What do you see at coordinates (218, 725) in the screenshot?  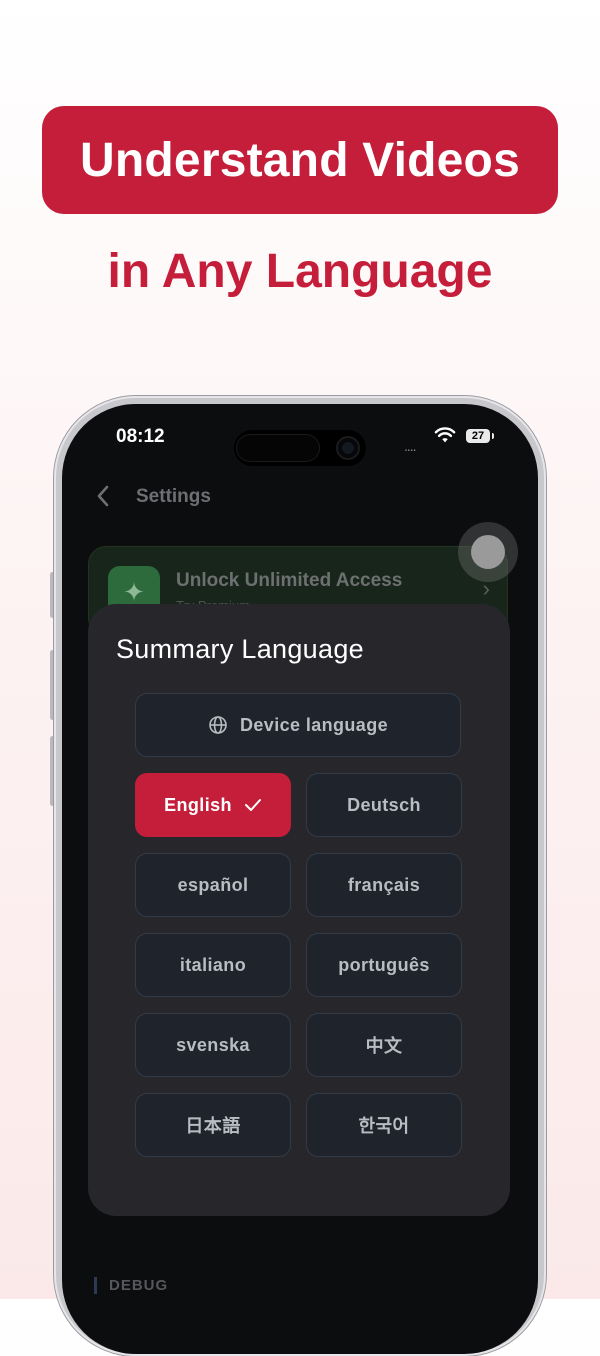 I see `globe-icon` at bounding box center [218, 725].